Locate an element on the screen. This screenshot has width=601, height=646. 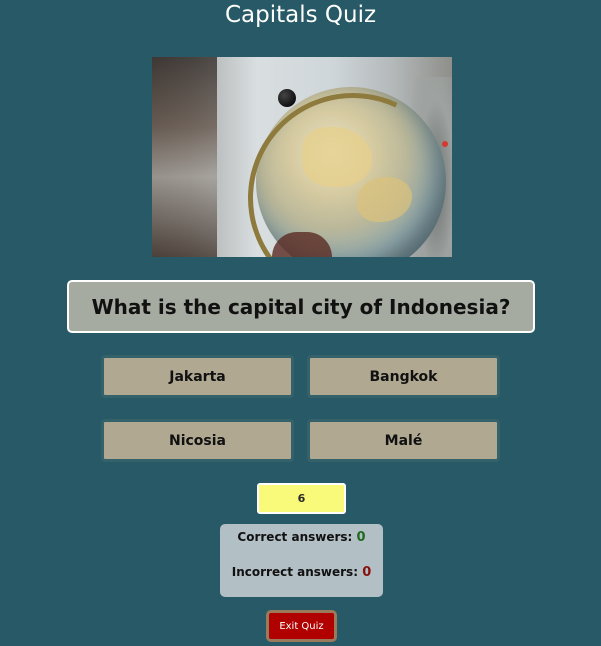
incorrect-answers-label: Incorrect answers: is located at coordinates (294, 572).